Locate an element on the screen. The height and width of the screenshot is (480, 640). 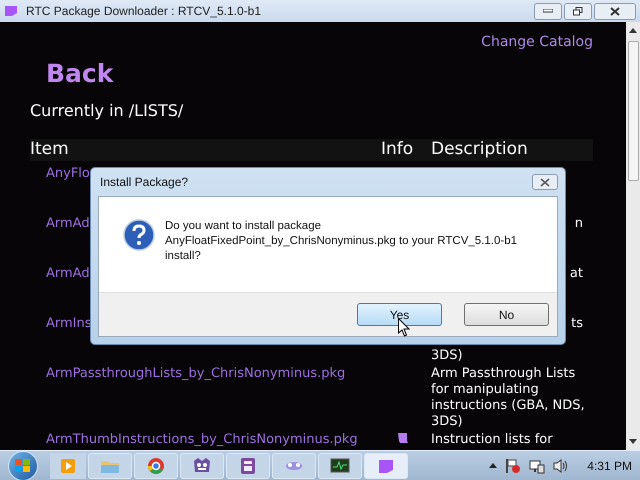
show-hidden-icons-icon is located at coordinates (493, 465).